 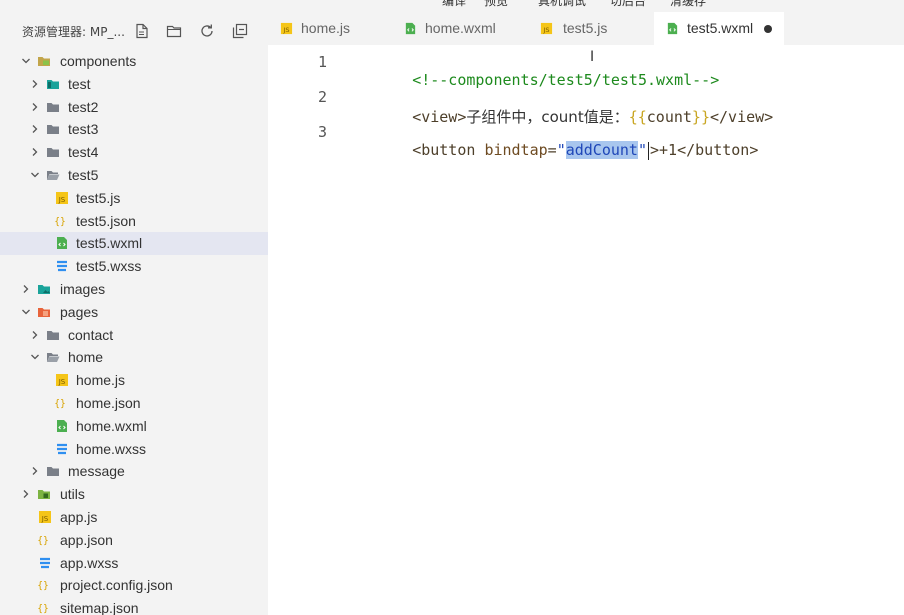 I want to click on tree-item-project-config-json: {} project.config.json, so click(x=134, y=585).